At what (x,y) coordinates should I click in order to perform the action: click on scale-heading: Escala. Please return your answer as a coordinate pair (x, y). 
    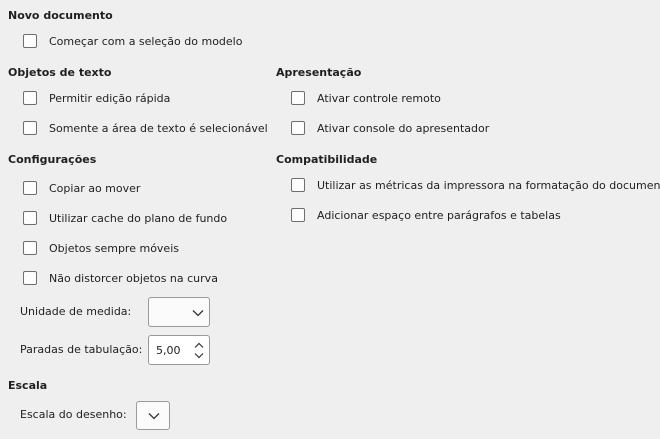
    Looking at the image, I should click on (28, 385).